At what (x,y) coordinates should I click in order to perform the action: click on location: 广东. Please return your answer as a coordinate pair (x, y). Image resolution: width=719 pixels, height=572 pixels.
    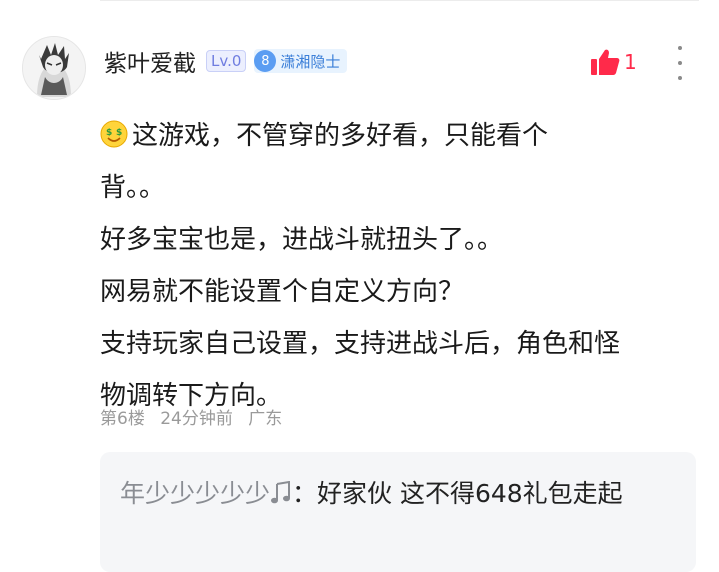
    Looking at the image, I should click on (265, 419).